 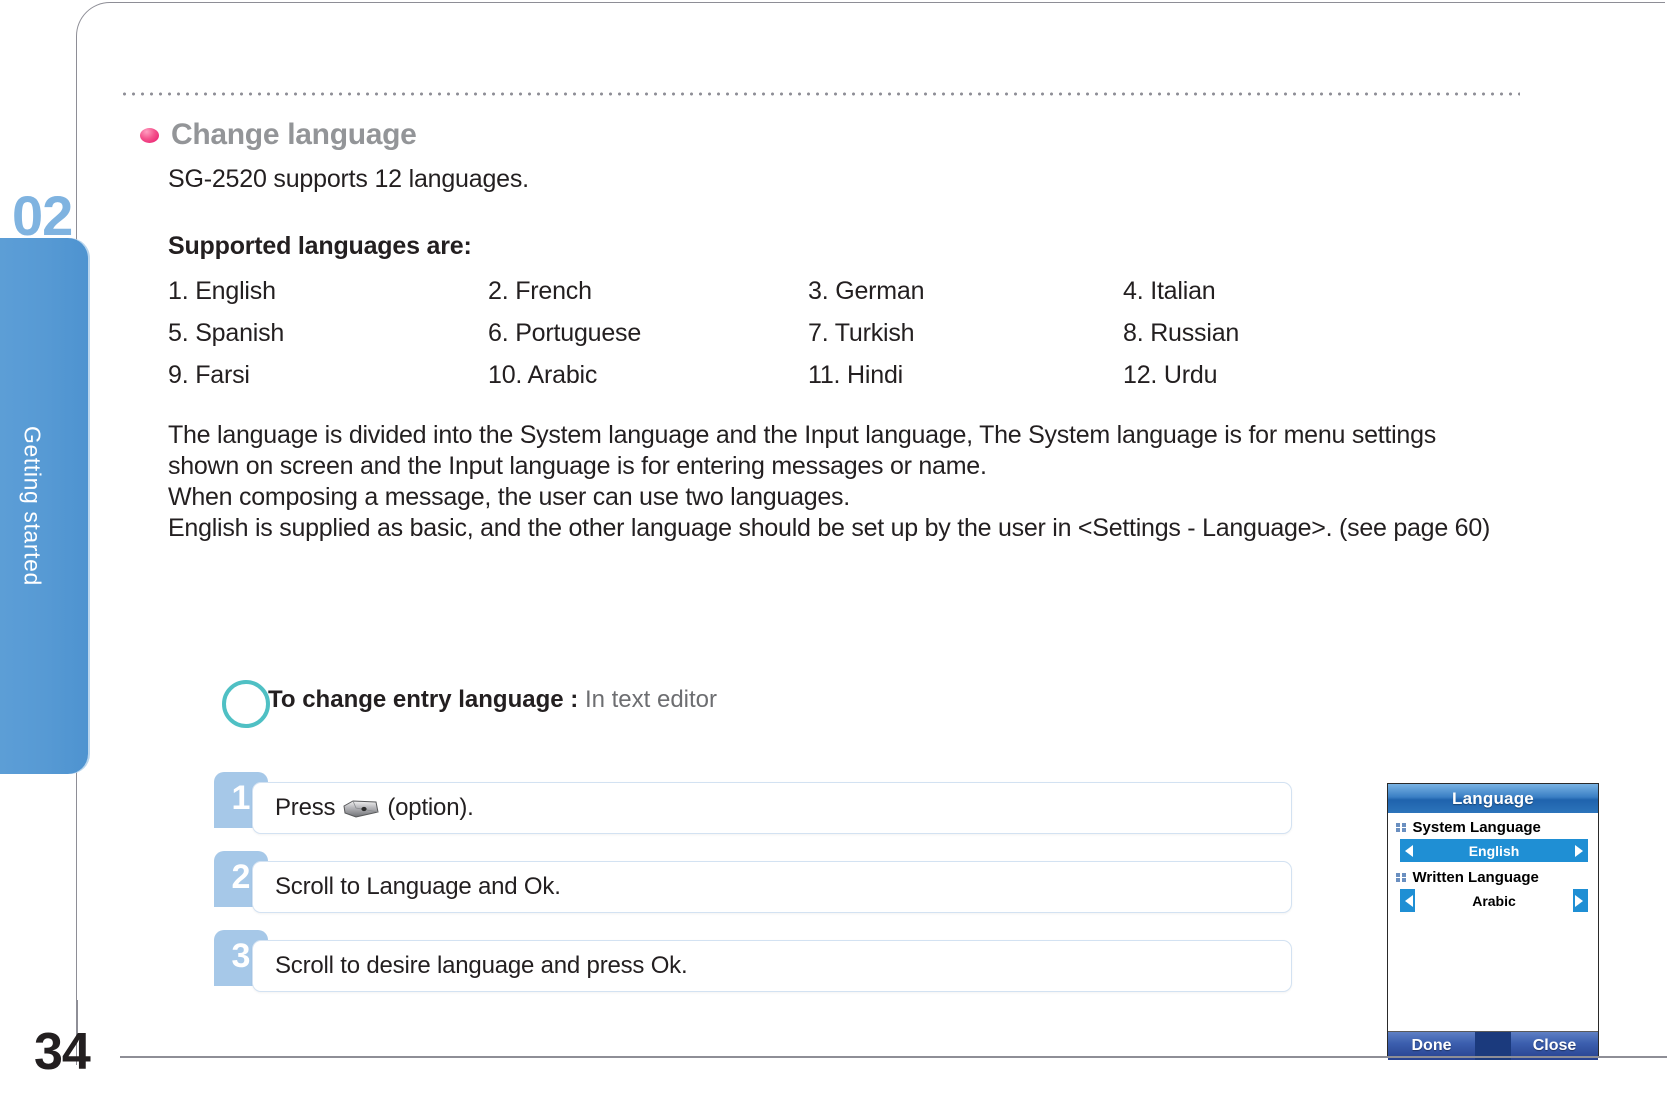 I want to click on language-item: 9. Farsi, so click(x=209, y=375).